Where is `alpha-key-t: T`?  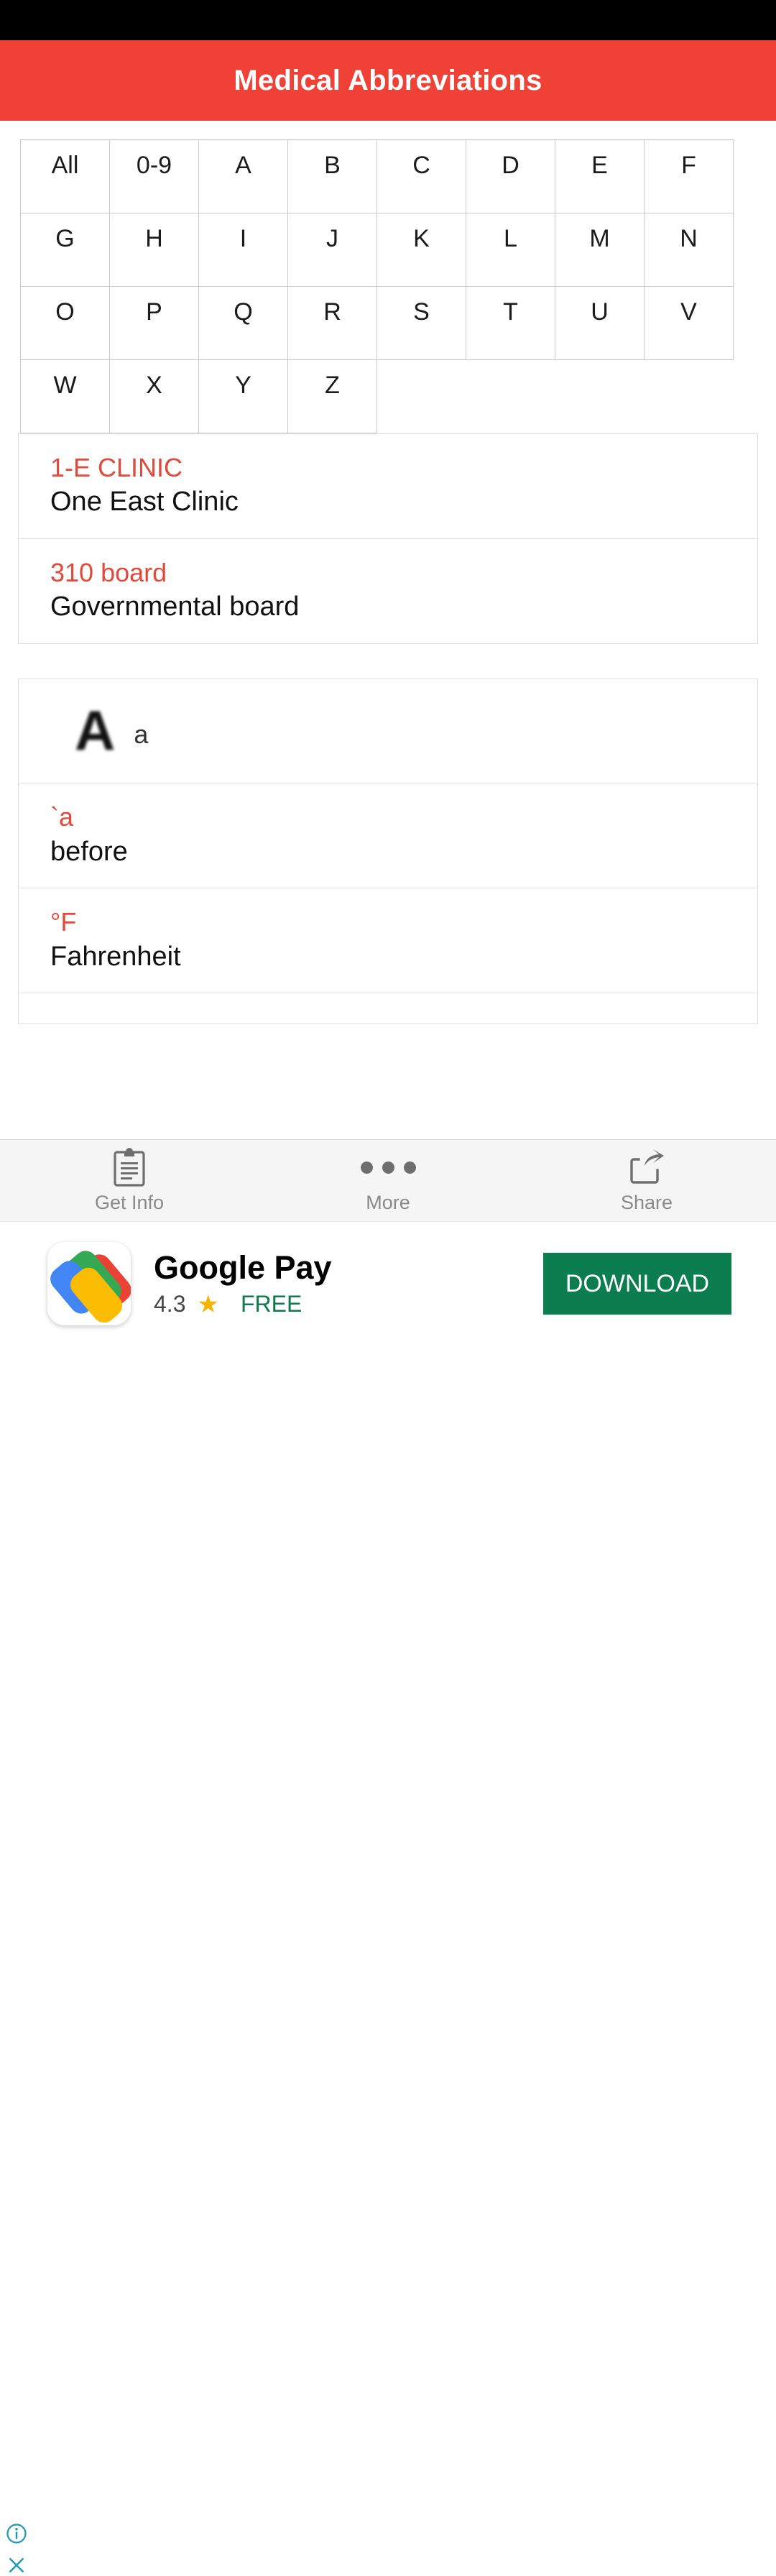 alpha-key-t: T is located at coordinates (510, 323).